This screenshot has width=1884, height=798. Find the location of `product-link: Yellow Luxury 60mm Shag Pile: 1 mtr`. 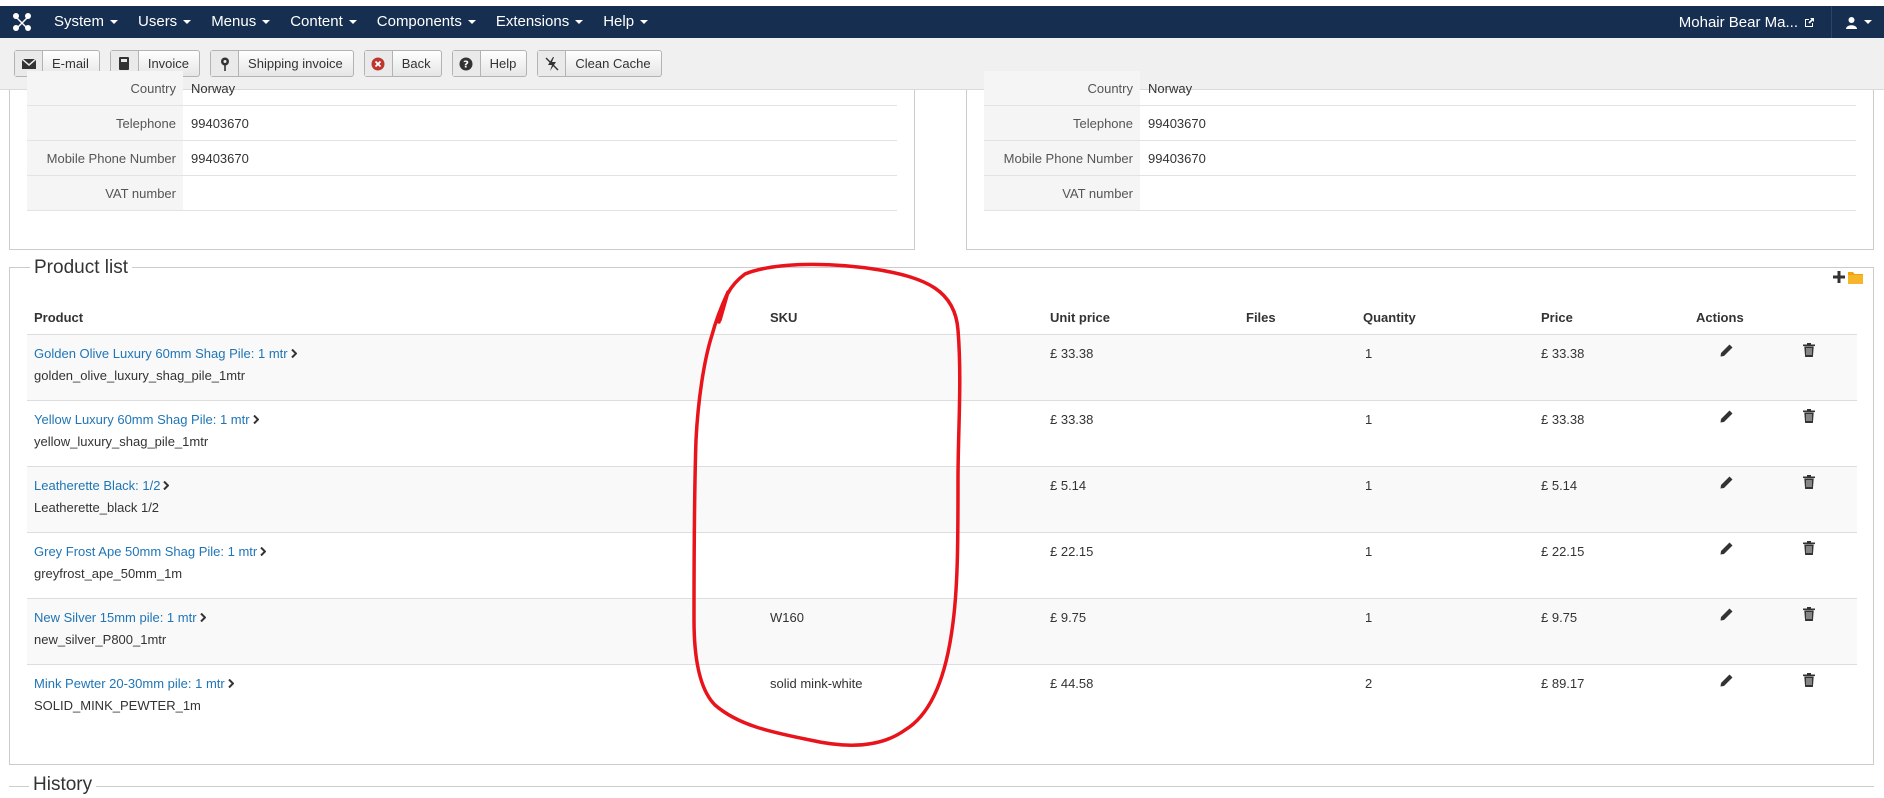

product-link: Yellow Luxury 60mm Shag Pile: 1 mtr is located at coordinates (142, 419).